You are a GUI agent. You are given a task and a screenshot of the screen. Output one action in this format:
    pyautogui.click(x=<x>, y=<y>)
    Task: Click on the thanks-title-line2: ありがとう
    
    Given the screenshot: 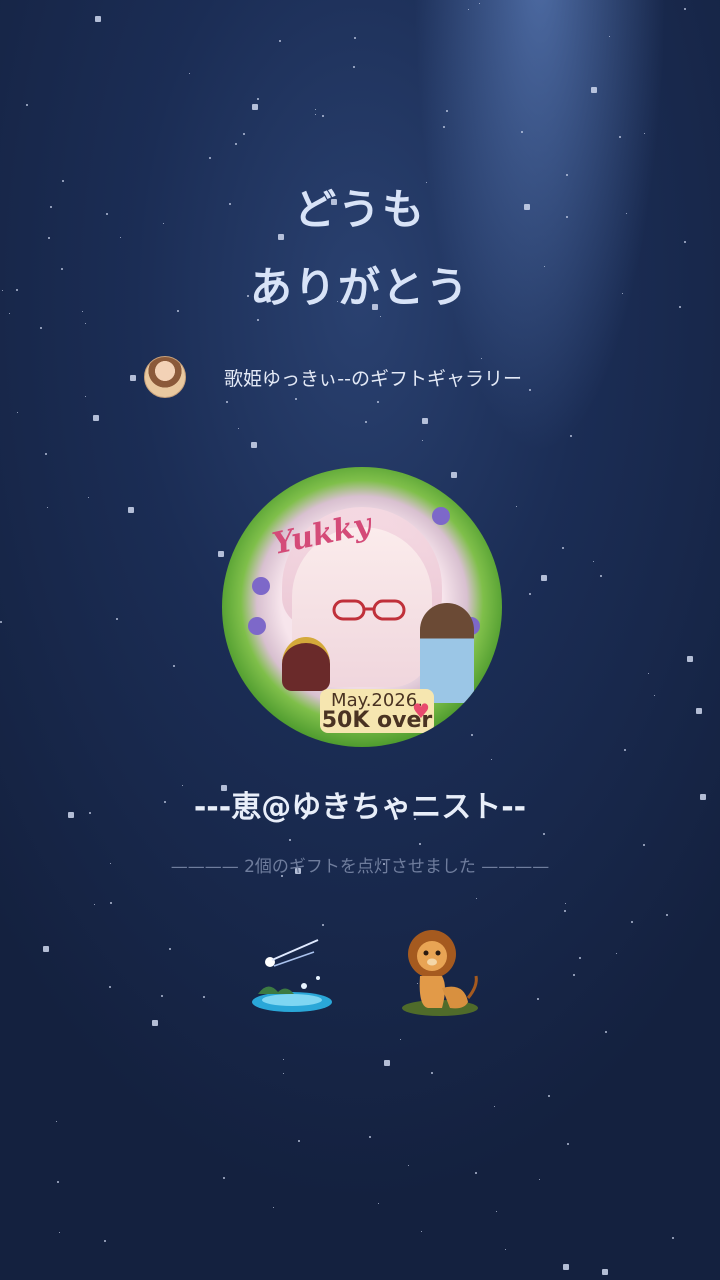 What is the action you would take?
    pyautogui.click(x=359, y=287)
    